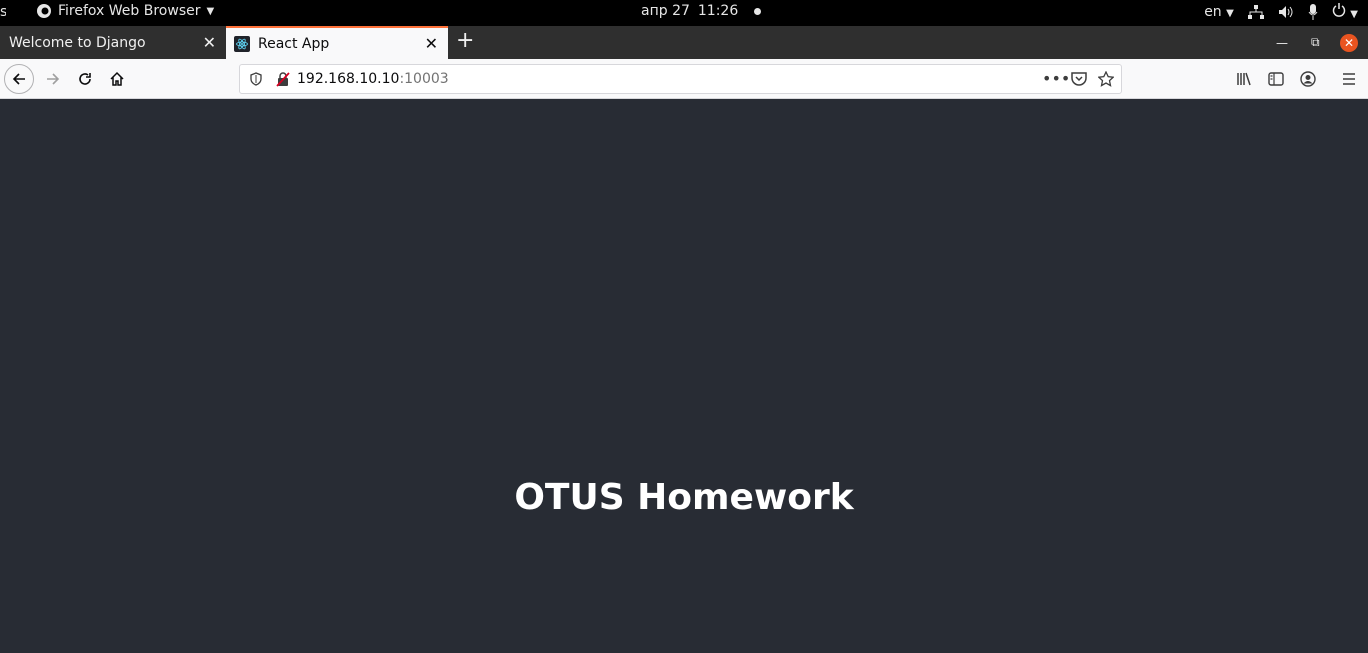 This screenshot has width=1368, height=653. I want to click on power-menu: ▼, so click(1345, 12).